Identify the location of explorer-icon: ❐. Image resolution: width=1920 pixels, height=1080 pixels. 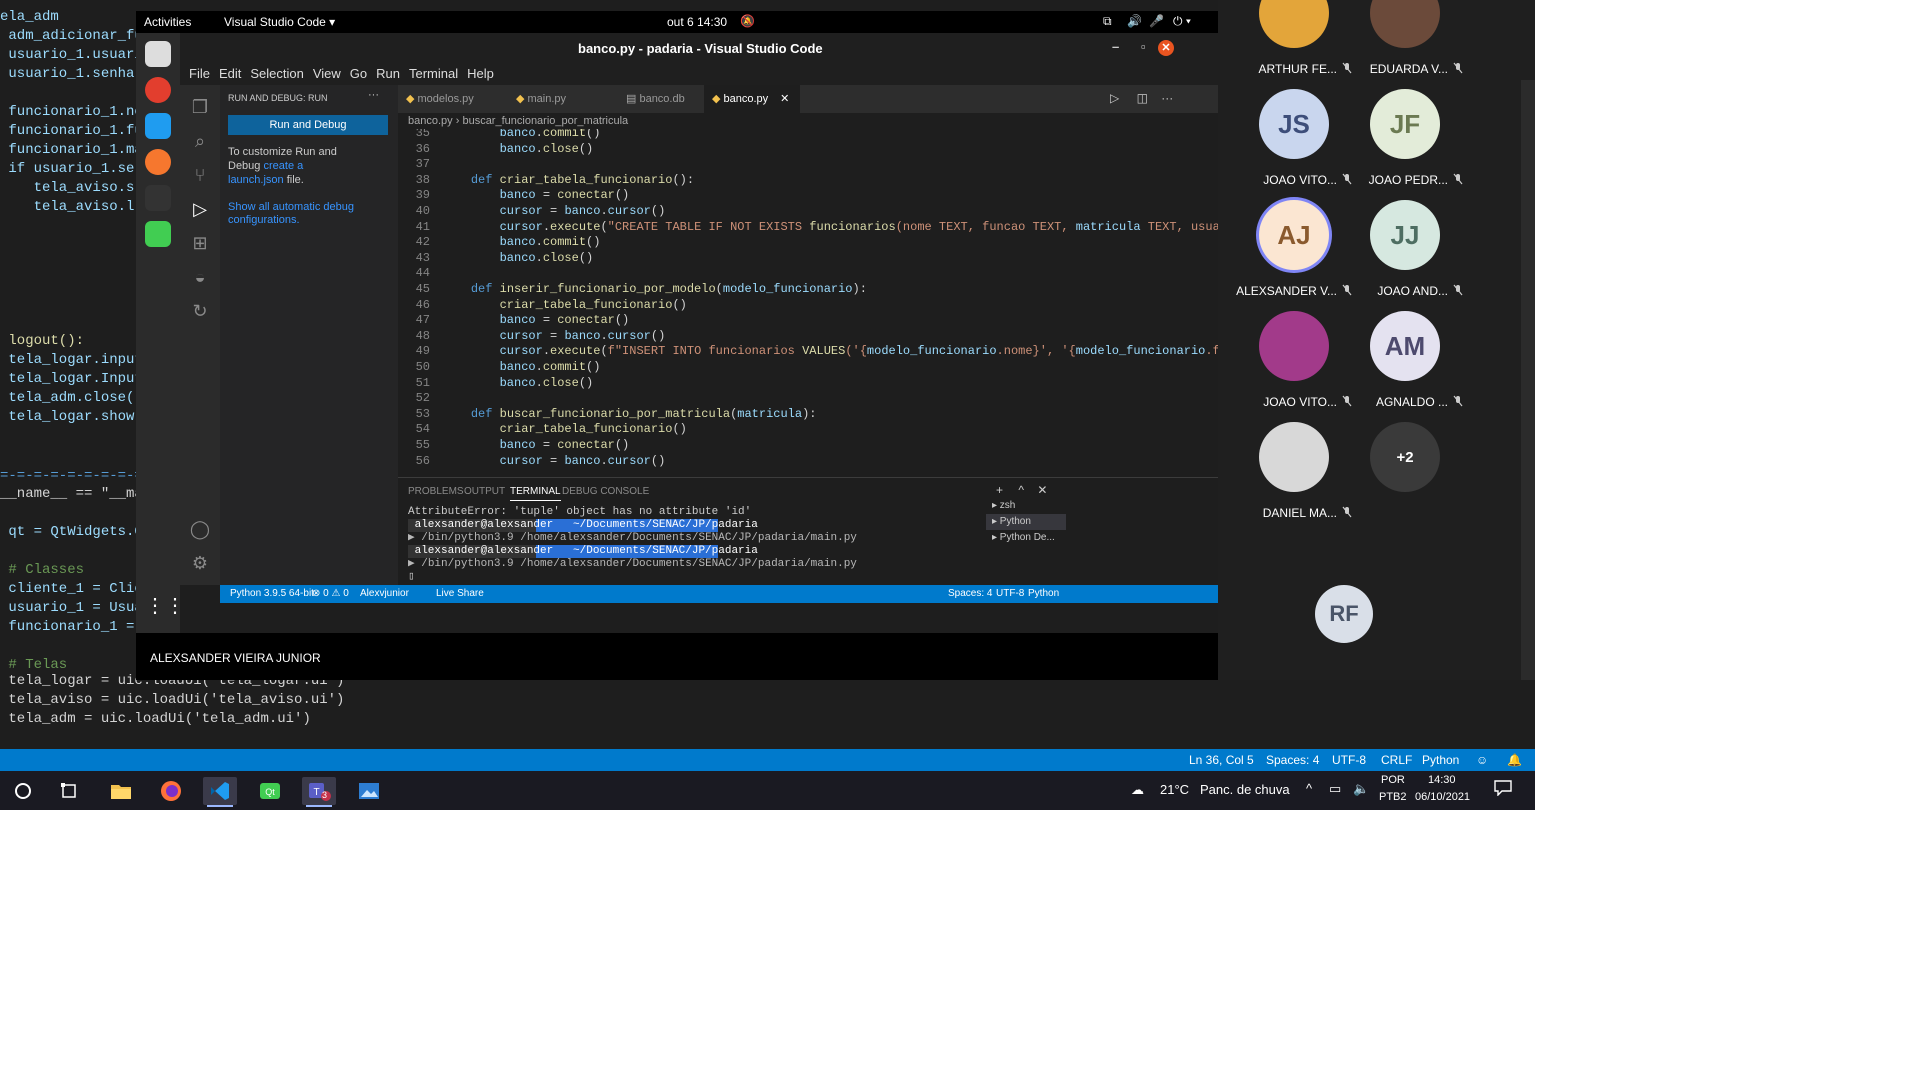
(200, 107).